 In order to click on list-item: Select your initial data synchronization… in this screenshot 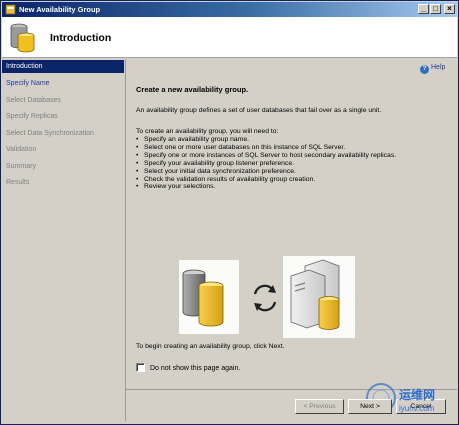, I will do `click(266, 172)`.